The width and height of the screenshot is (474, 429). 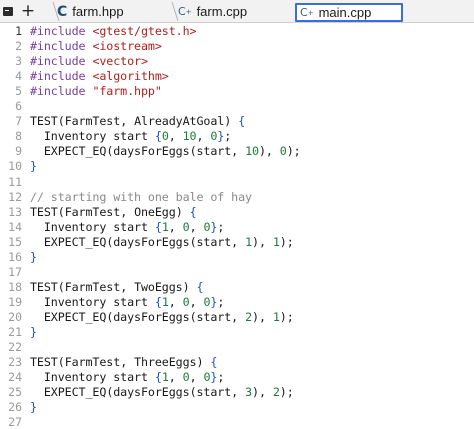 What do you see at coordinates (15, 166) in the screenshot?
I see `line-number: 10` at bounding box center [15, 166].